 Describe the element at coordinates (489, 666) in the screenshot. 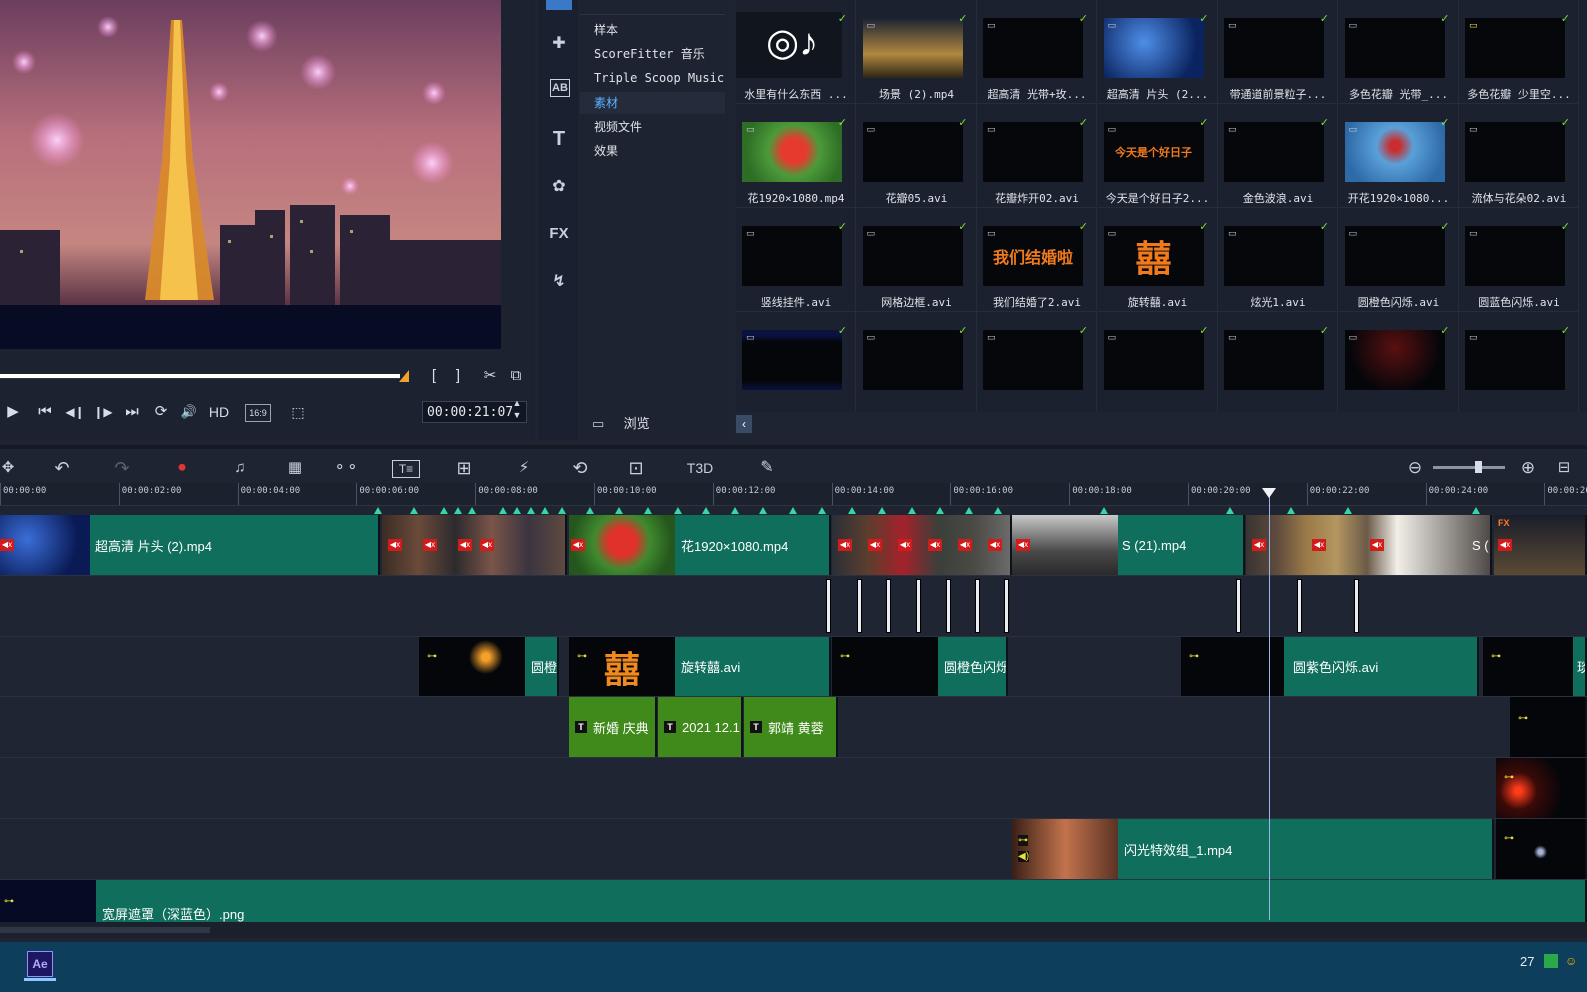

I see `timeline-clip-orange-glow: ⊶ 圆橙` at that location.